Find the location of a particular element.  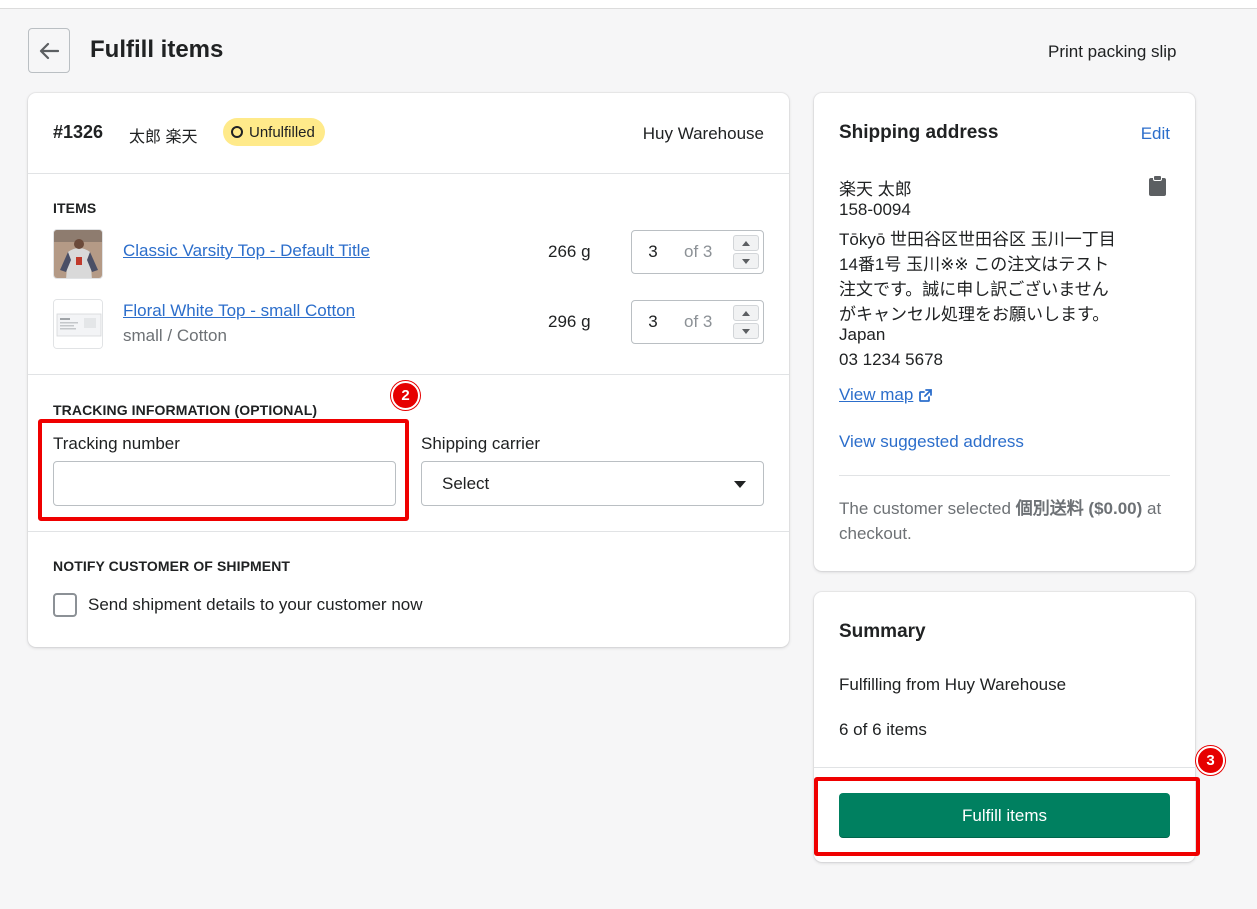

item-variant: small / Cotton is located at coordinates (175, 335).